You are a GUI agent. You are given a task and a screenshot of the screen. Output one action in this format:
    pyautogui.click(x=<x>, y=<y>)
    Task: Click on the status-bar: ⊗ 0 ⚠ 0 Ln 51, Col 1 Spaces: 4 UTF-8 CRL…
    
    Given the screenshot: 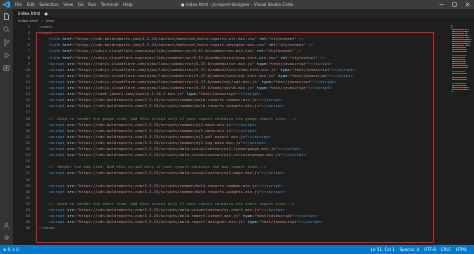 What is the action you would take?
    pyautogui.click(x=237, y=249)
    